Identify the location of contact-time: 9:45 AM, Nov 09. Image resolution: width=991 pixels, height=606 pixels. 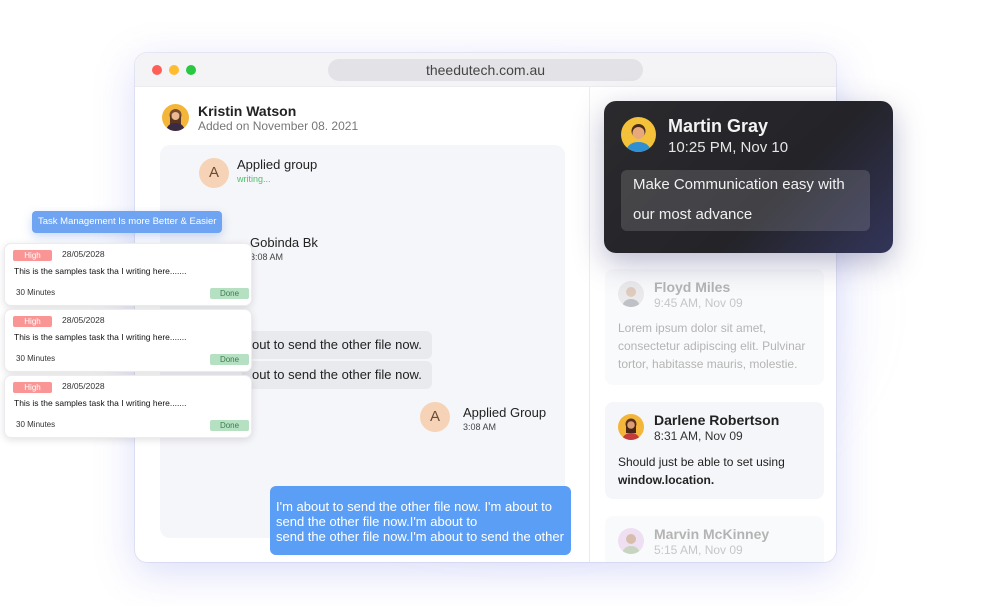
(698, 303).